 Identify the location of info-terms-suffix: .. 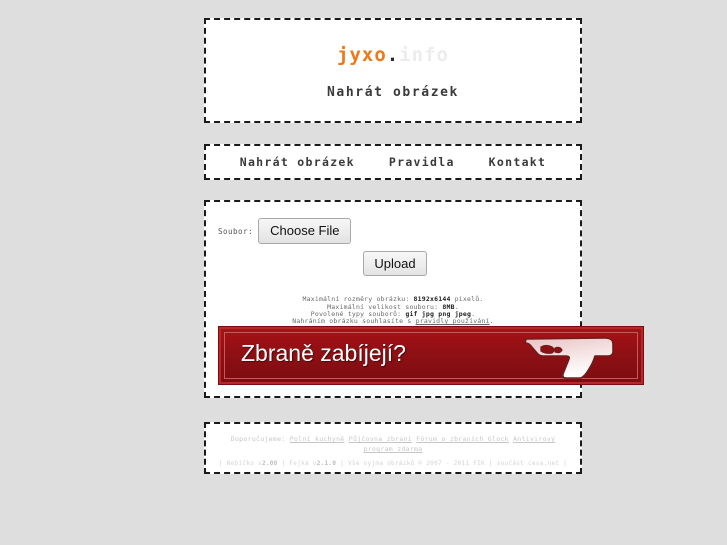
(491, 321).